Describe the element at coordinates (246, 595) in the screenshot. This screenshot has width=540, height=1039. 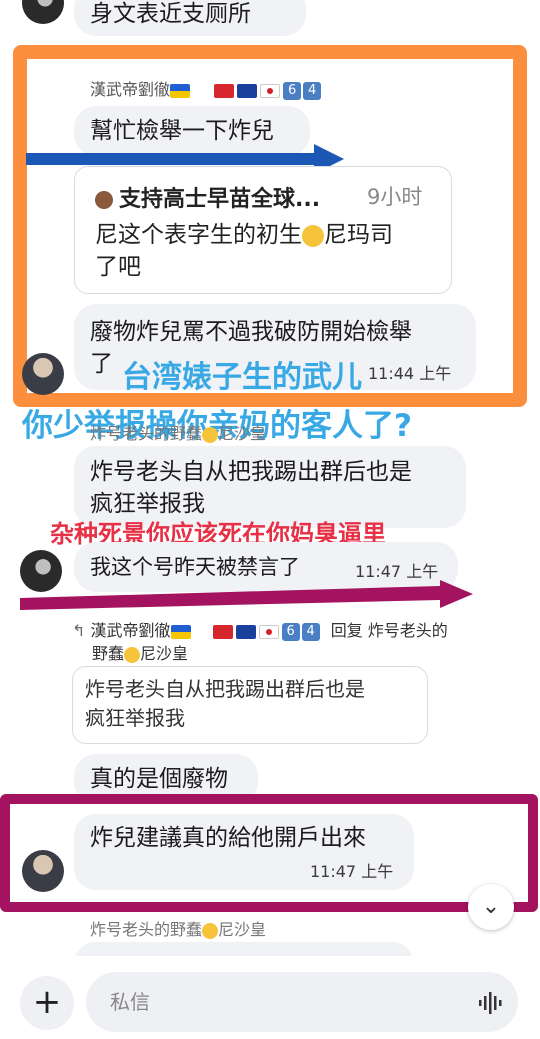
I see `magenta-arrow-icon` at that location.